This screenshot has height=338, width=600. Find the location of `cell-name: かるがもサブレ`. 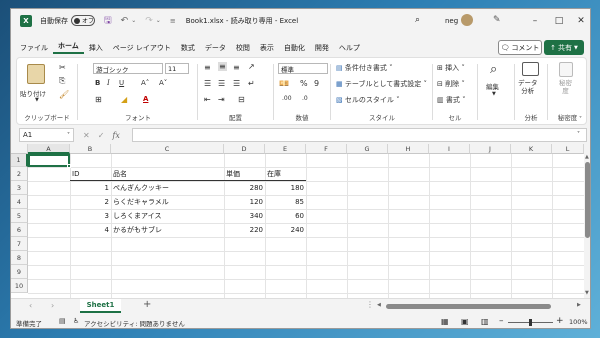

cell-name: かるがもサブレ is located at coordinates (137, 230).